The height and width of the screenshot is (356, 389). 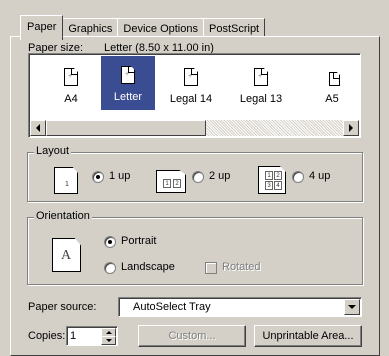 I want to click on layout-4up-radio, so click(x=298, y=177).